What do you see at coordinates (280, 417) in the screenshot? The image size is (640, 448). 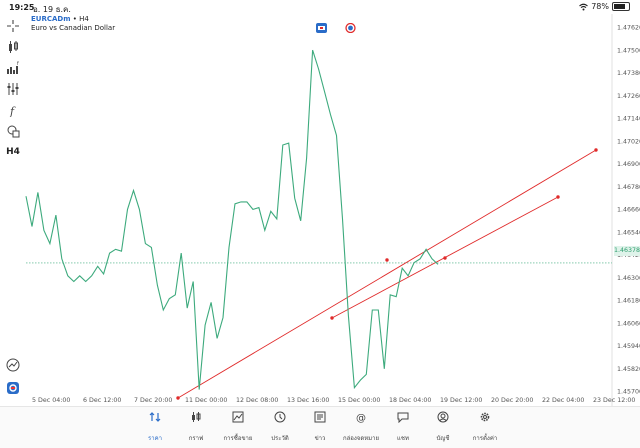 I see `history-icon` at bounding box center [280, 417].